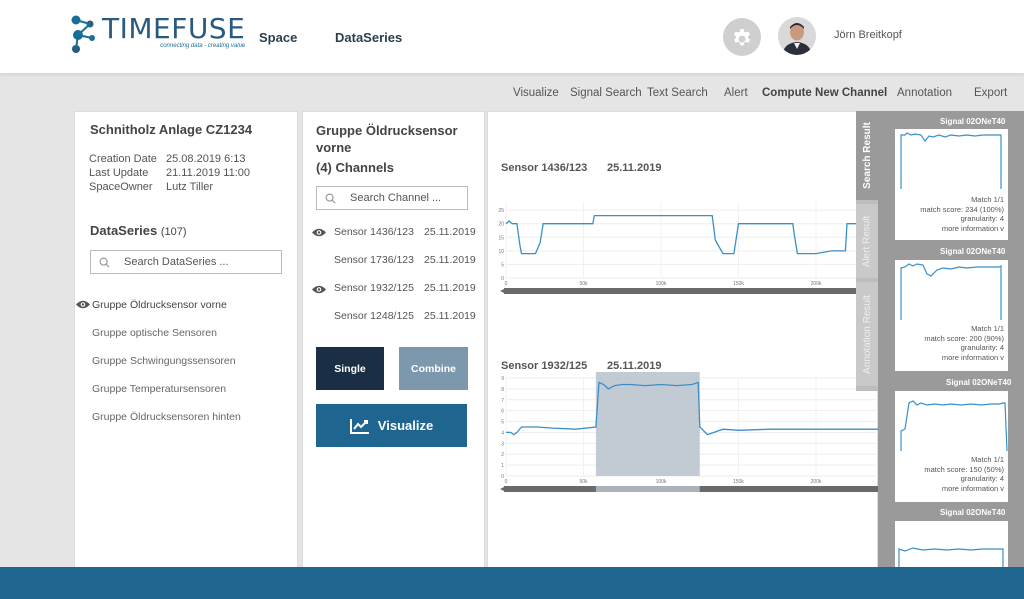 Image resolution: width=1024 pixels, height=599 pixels. I want to click on toolbar-visualize: Visualize, so click(536, 93).